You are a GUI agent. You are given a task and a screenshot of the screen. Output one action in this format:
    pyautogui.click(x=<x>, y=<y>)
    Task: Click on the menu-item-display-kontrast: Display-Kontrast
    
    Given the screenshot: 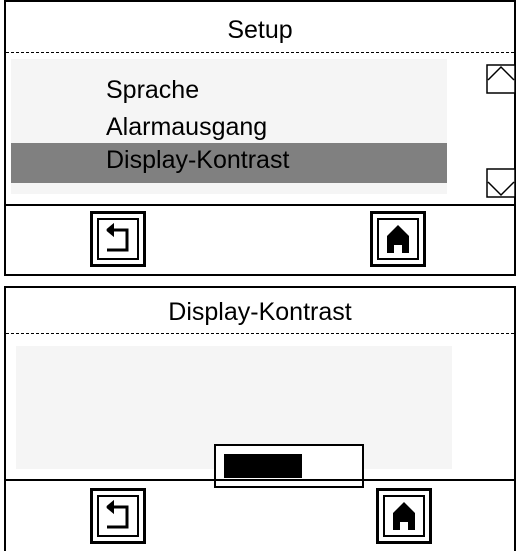 What is the action you would take?
    pyautogui.click(x=229, y=163)
    